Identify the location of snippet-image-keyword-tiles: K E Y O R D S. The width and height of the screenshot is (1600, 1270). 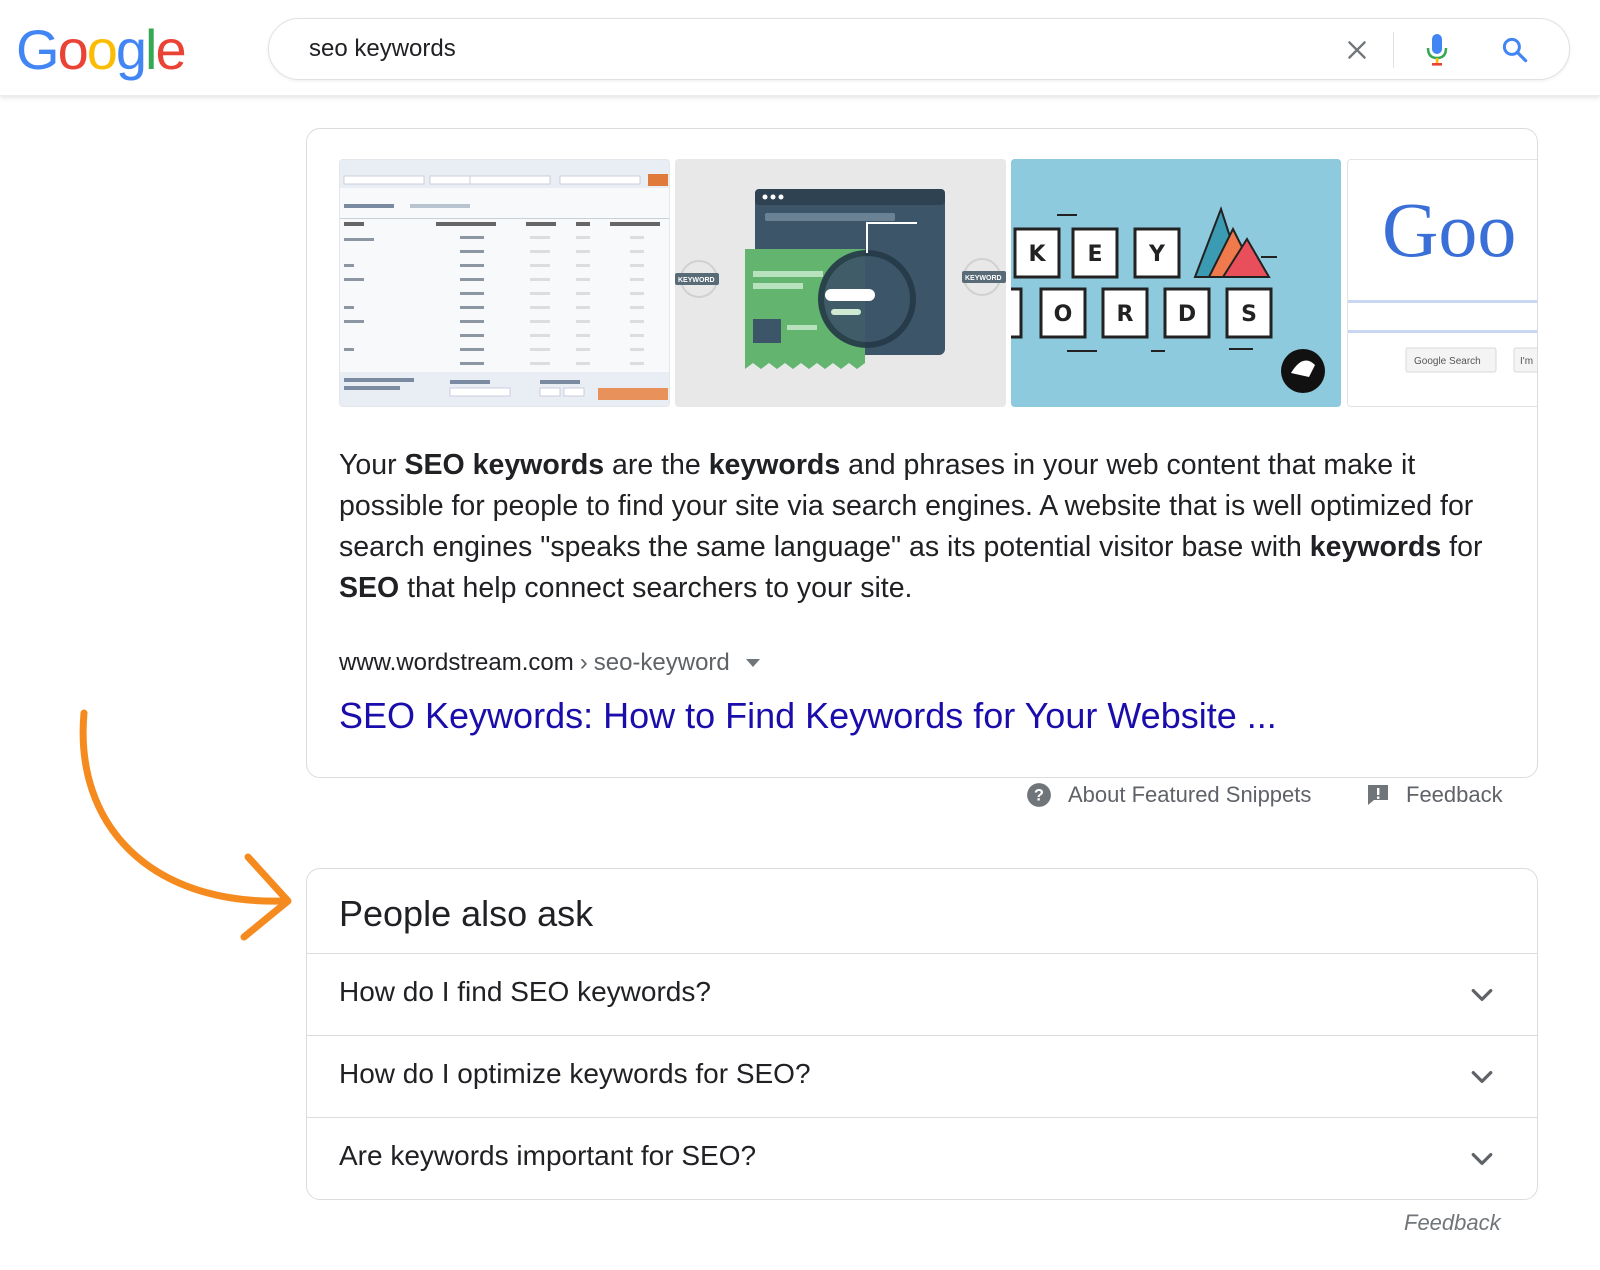
(1176, 283).